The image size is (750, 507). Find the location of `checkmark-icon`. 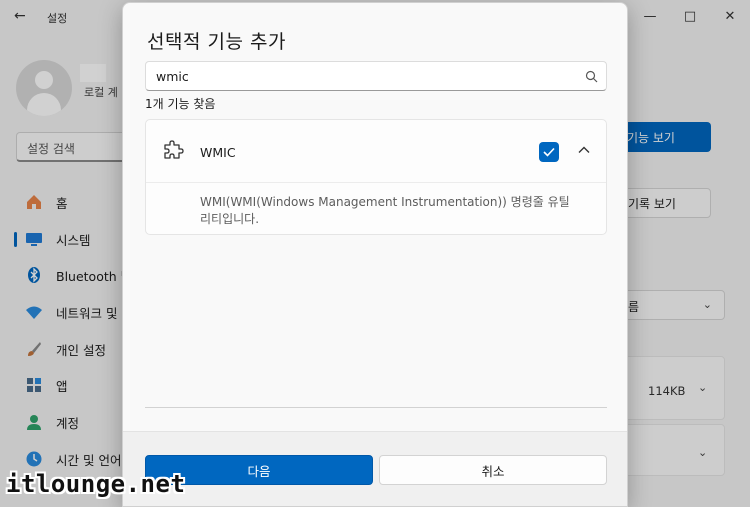

checkmark-icon is located at coordinates (549, 152).